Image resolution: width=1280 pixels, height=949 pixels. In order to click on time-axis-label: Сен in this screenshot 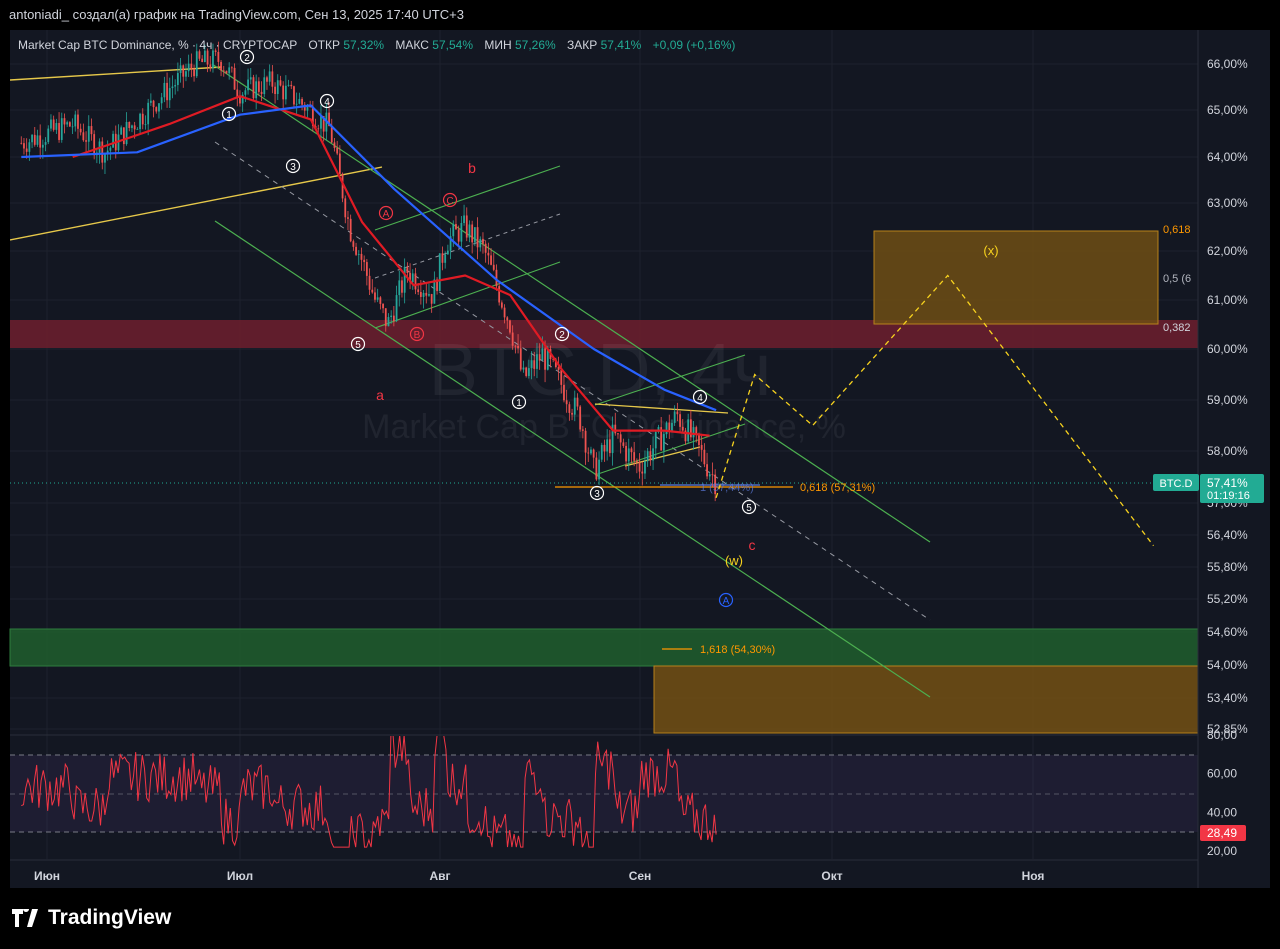, I will do `click(640, 876)`.